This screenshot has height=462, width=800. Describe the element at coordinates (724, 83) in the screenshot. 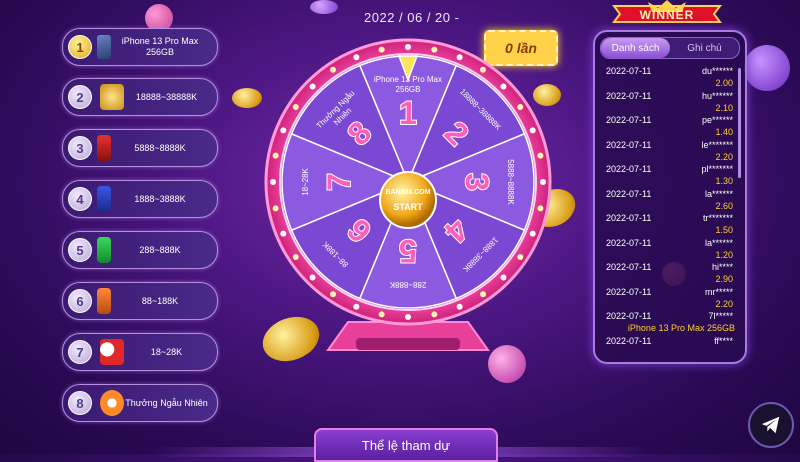

I see `winner-value: 2.00` at that location.